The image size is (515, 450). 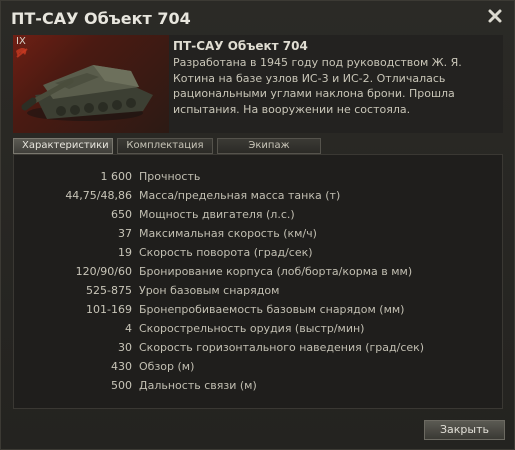 I want to click on stat-row: 37 Максимальная скорость (км/ч), so click(x=259, y=233).